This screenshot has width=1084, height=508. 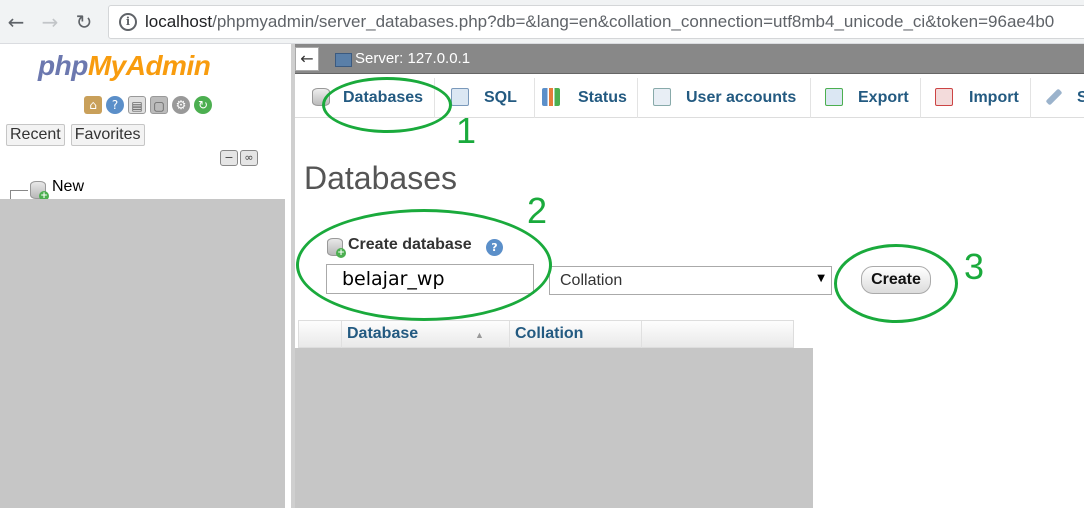 I want to click on info-icon: i, so click(x=128, y=22).